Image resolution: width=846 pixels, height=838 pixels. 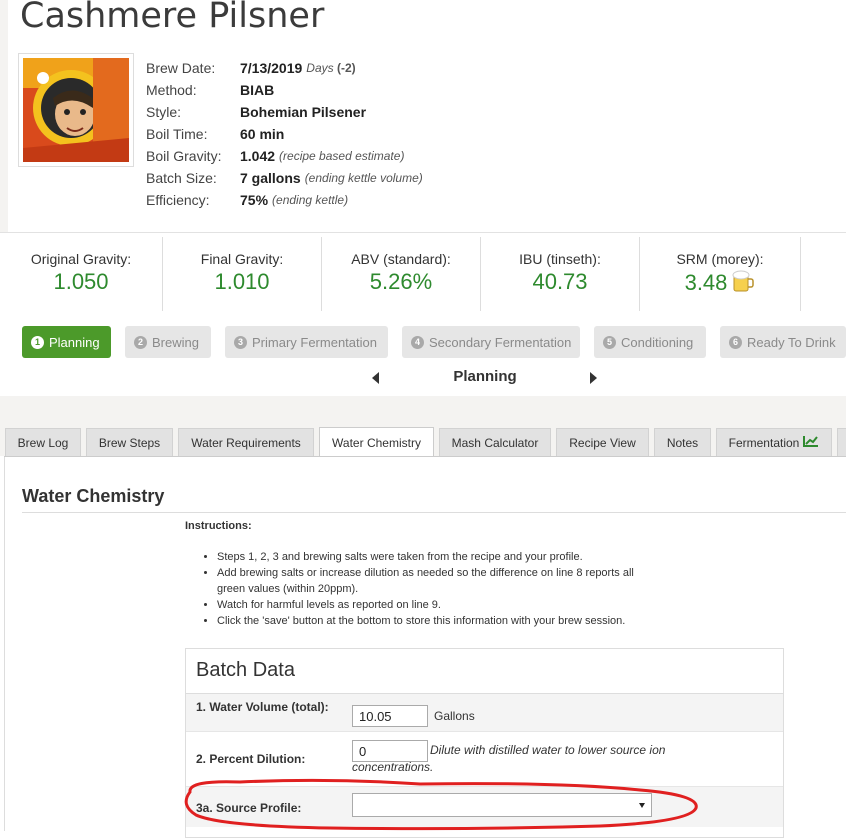 I want to click on detail-label: Brew Date:, so click(x=181, y=68).